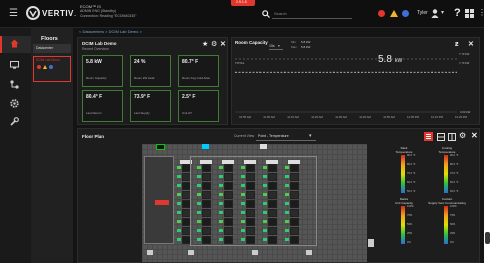  I want to click on sensor-bottom-right, so click(309, 252).